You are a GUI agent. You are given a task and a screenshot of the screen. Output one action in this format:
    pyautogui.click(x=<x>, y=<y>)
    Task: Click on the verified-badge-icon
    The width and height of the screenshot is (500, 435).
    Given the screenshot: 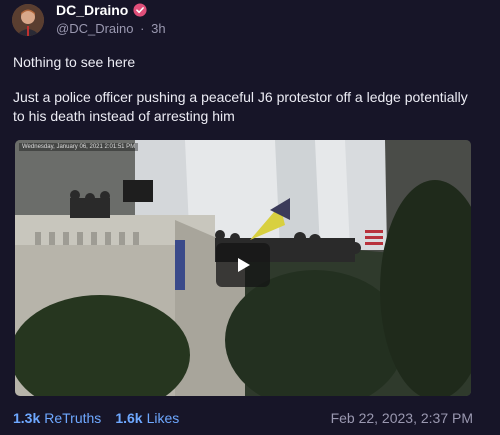 What is the action you would take?
    pyautogui.click(x=140, y=10)
    